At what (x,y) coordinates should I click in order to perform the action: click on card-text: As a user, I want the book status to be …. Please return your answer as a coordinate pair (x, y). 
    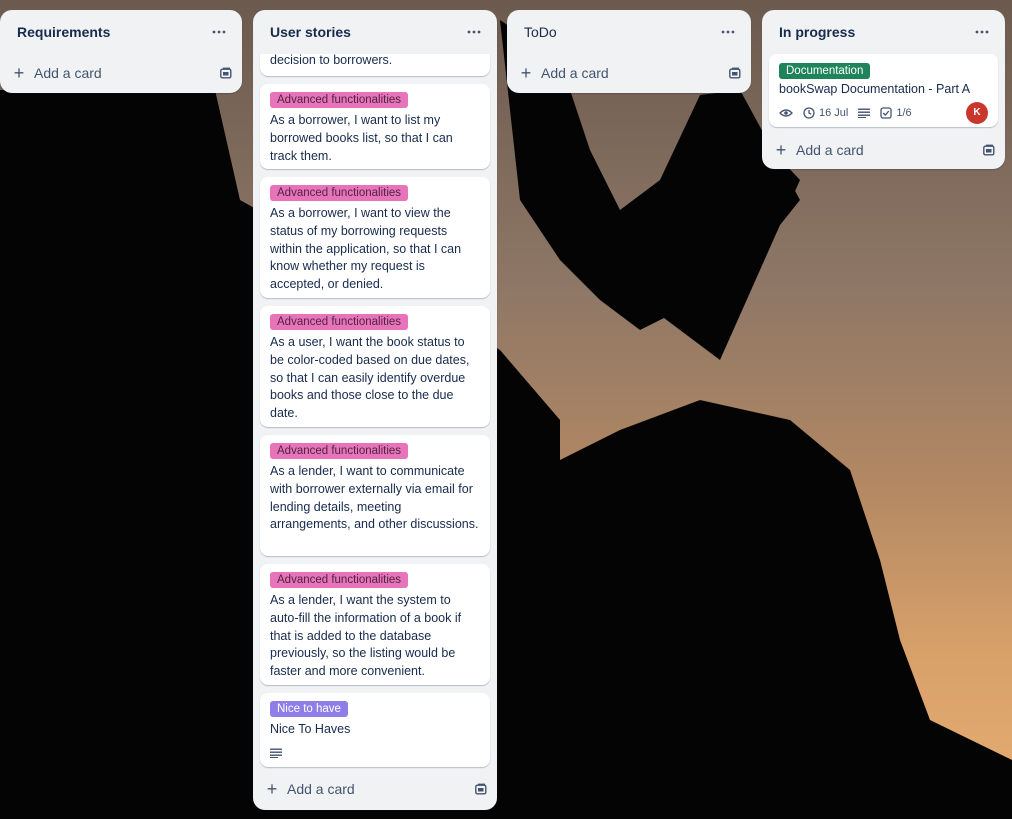
    Looking at the image, I should click on (370, 378).